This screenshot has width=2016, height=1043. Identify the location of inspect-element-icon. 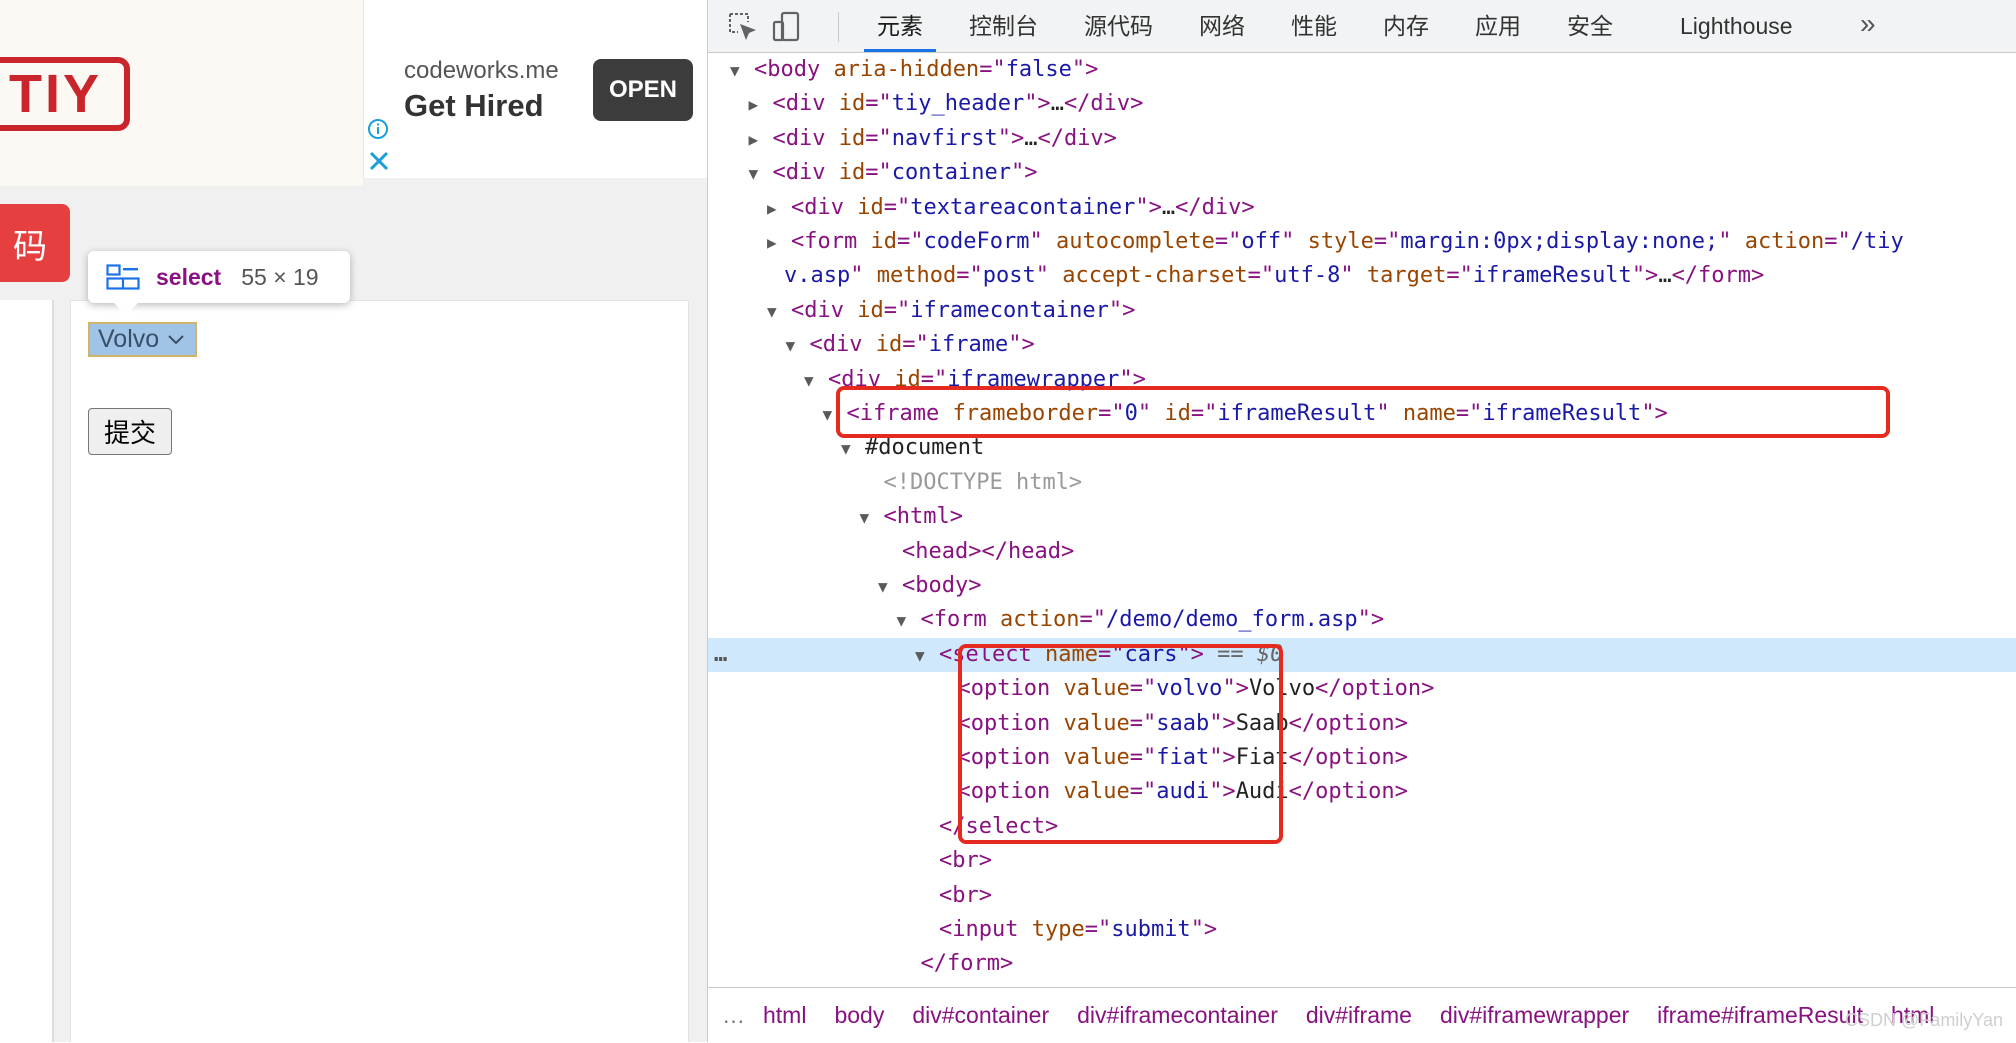
(743, 27).